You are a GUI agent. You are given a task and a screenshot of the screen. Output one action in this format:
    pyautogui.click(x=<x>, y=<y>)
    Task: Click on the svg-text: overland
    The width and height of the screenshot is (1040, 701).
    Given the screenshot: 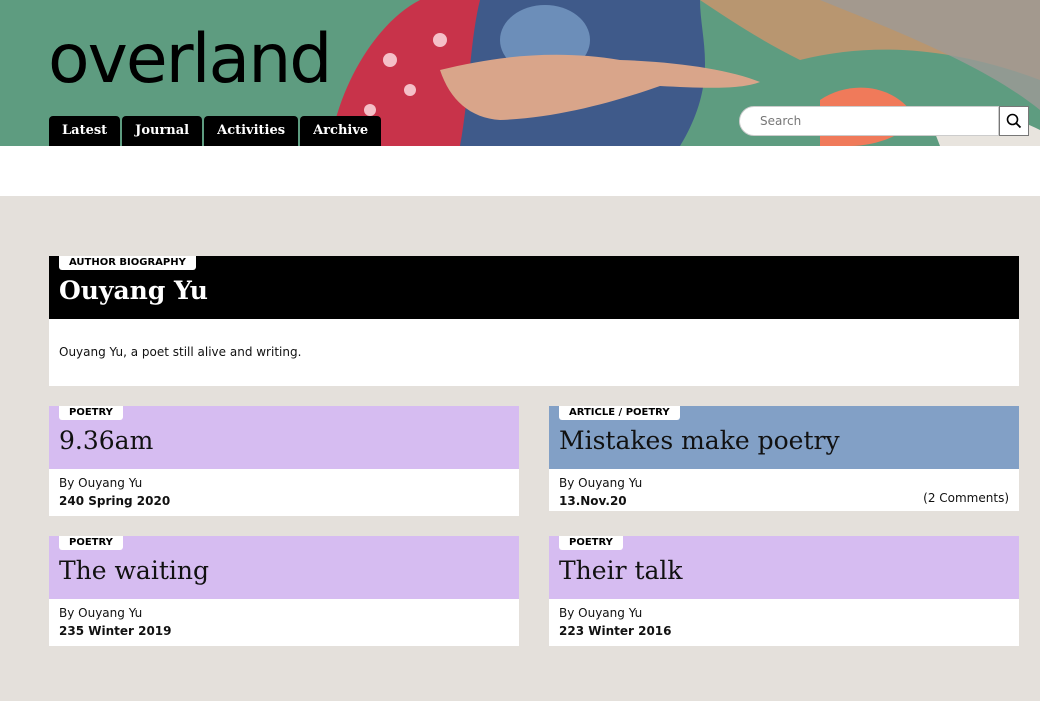 What is the action you would take?
    pyautogui.click(x=189, y=58)
    